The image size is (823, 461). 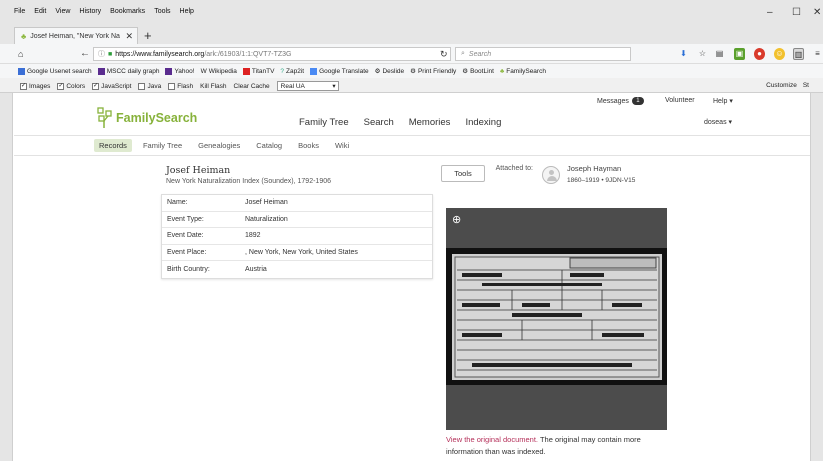 I want to click on java-checkbox: Java, so click(x=150, y=86).